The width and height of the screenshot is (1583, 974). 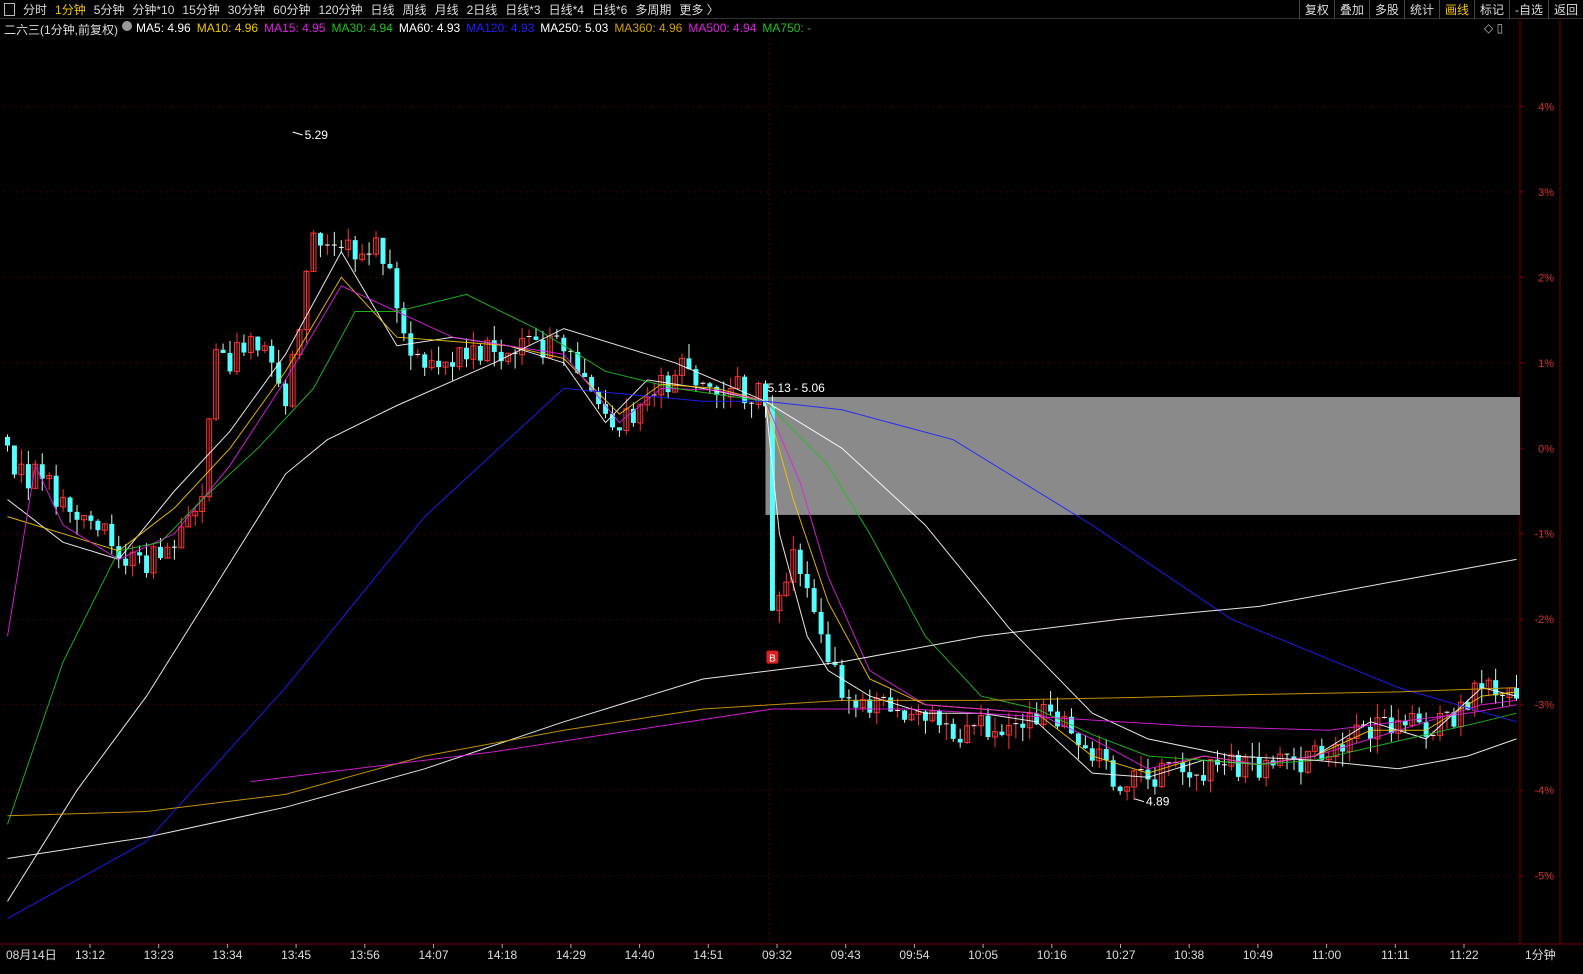 What do you see at coordinates (772, 659) in the screenshot?
I see `buy-marker-label: B` at bounding box center [772, 659].